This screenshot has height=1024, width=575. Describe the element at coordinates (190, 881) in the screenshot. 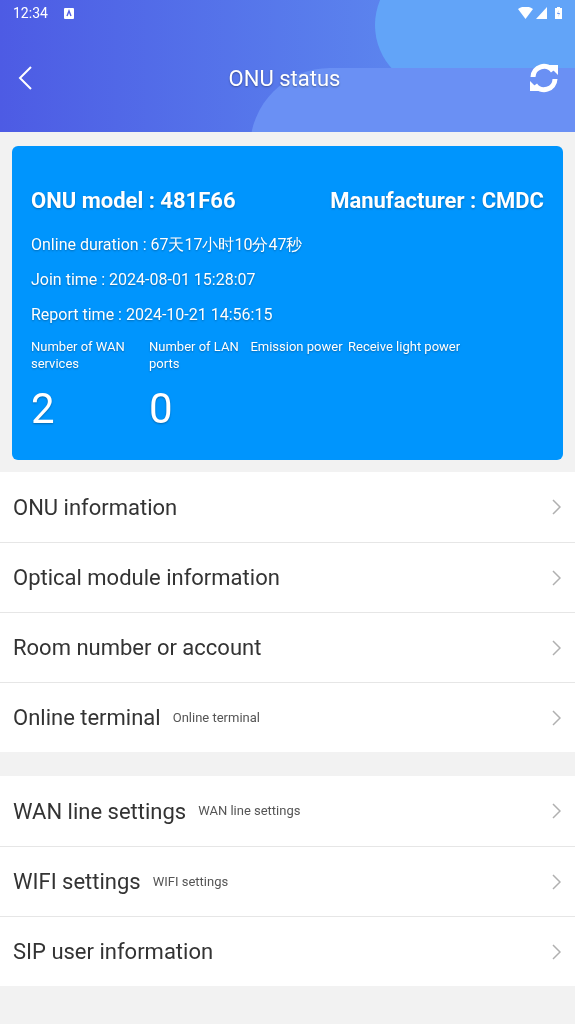

I see `row-subtitle: WIFI settings` at that location.